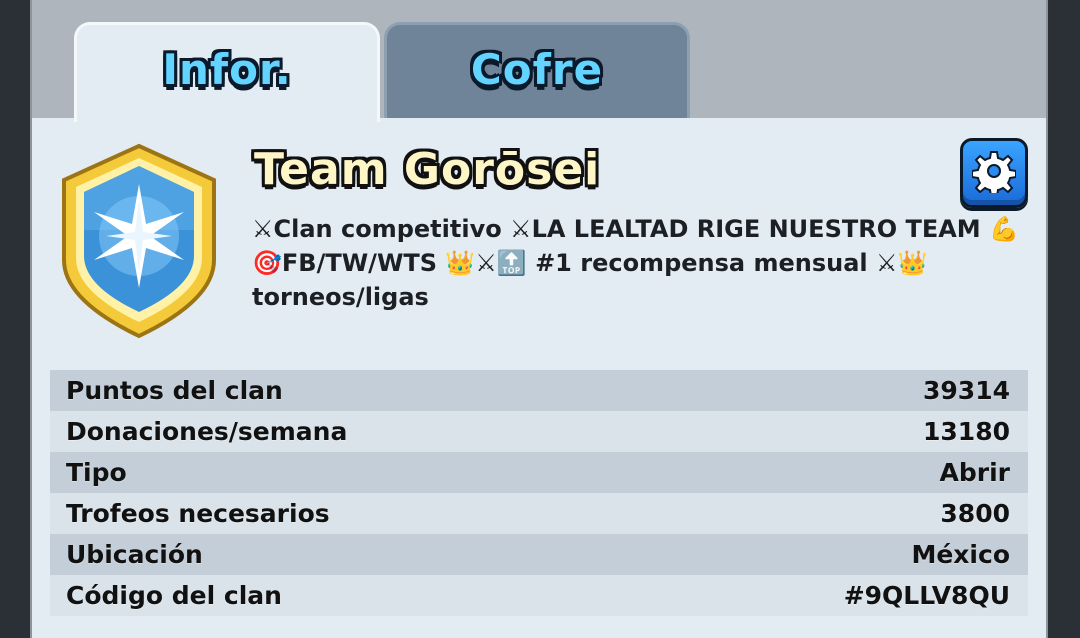 Image resolution: width=1080 pixels, height=638 pixels. I want to click on stat-label: Código del clan, so click(174, 595).